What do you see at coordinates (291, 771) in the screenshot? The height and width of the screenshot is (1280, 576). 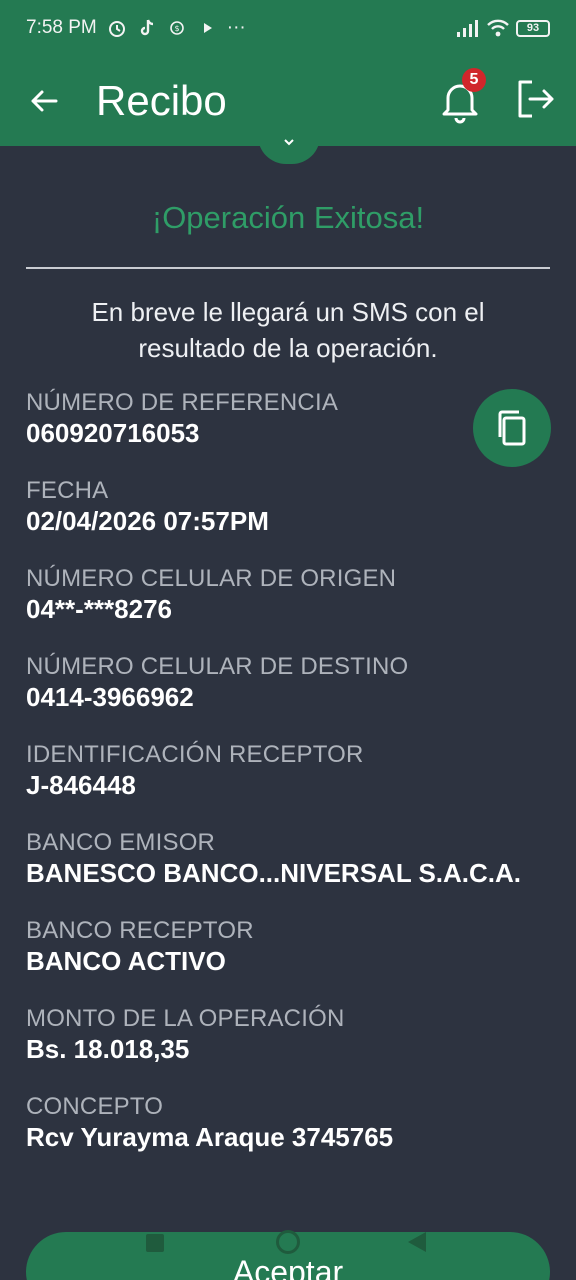 I see `field-receiver-id: IDENTIFICACIÓN RECEPTOR J-846448` at bounding box center [291, 771].